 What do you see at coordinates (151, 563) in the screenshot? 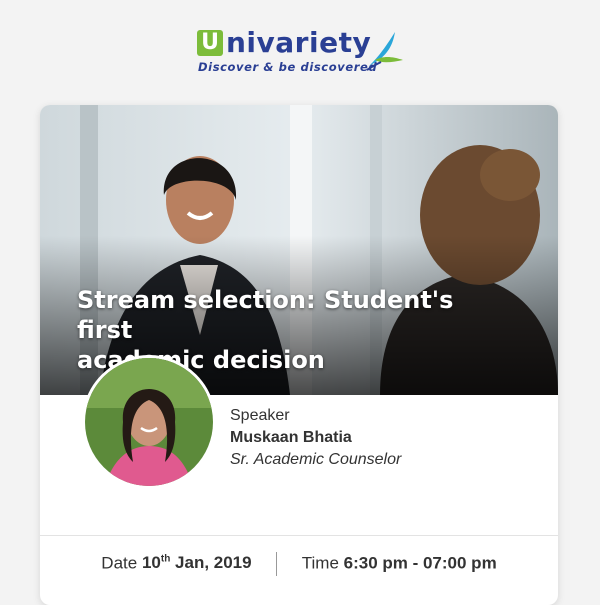
I see `date-day: 10` at bounding box center [151, 563].